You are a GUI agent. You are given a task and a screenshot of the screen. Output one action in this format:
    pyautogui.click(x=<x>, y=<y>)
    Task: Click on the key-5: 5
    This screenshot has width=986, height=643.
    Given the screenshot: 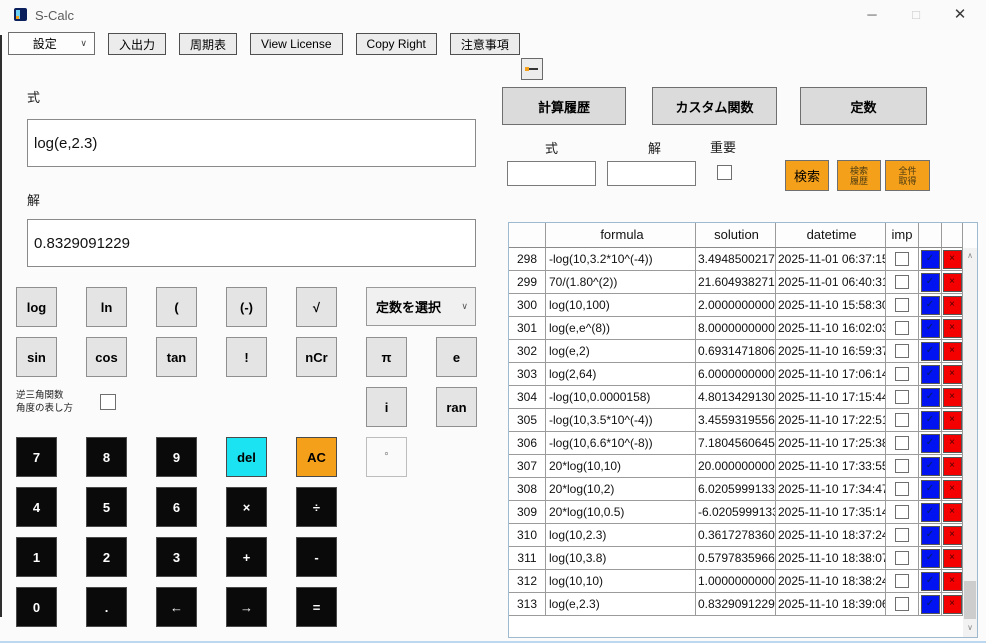 What is the action you would take?
    pyautogui.click(x=106, y=507)
    